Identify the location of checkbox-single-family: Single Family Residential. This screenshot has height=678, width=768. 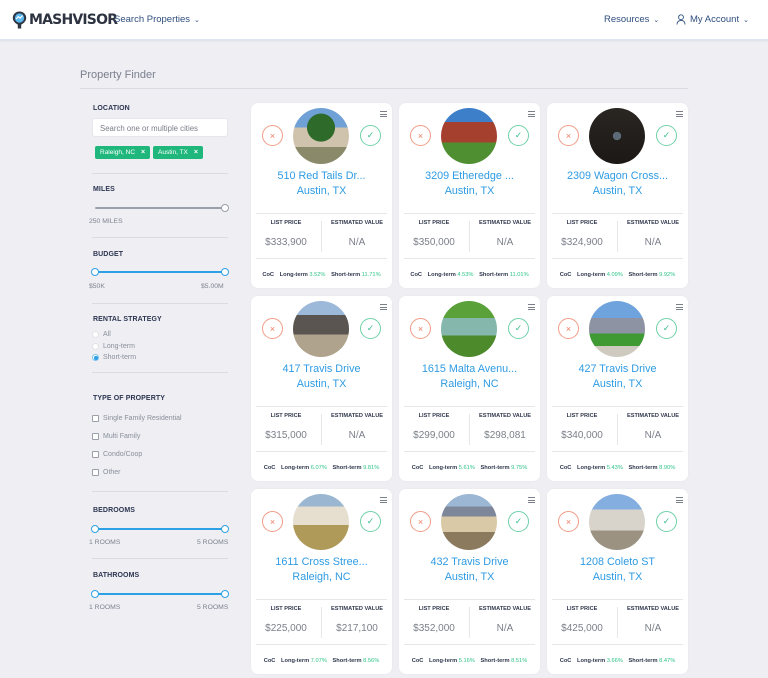
(137, 418).